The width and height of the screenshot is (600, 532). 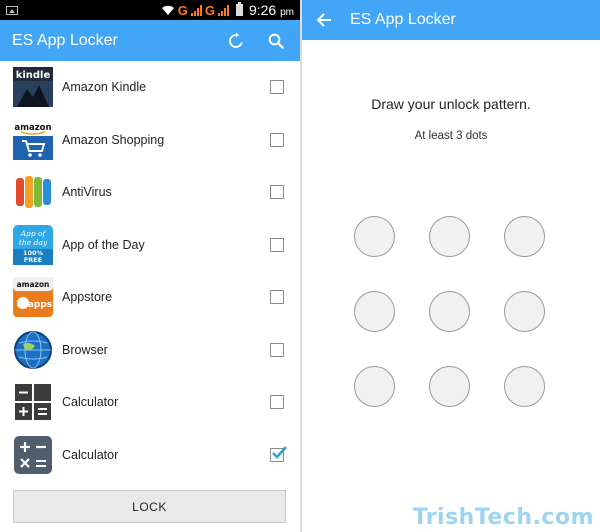 I want to click on calculator-icon, so click(x=33, y=402).